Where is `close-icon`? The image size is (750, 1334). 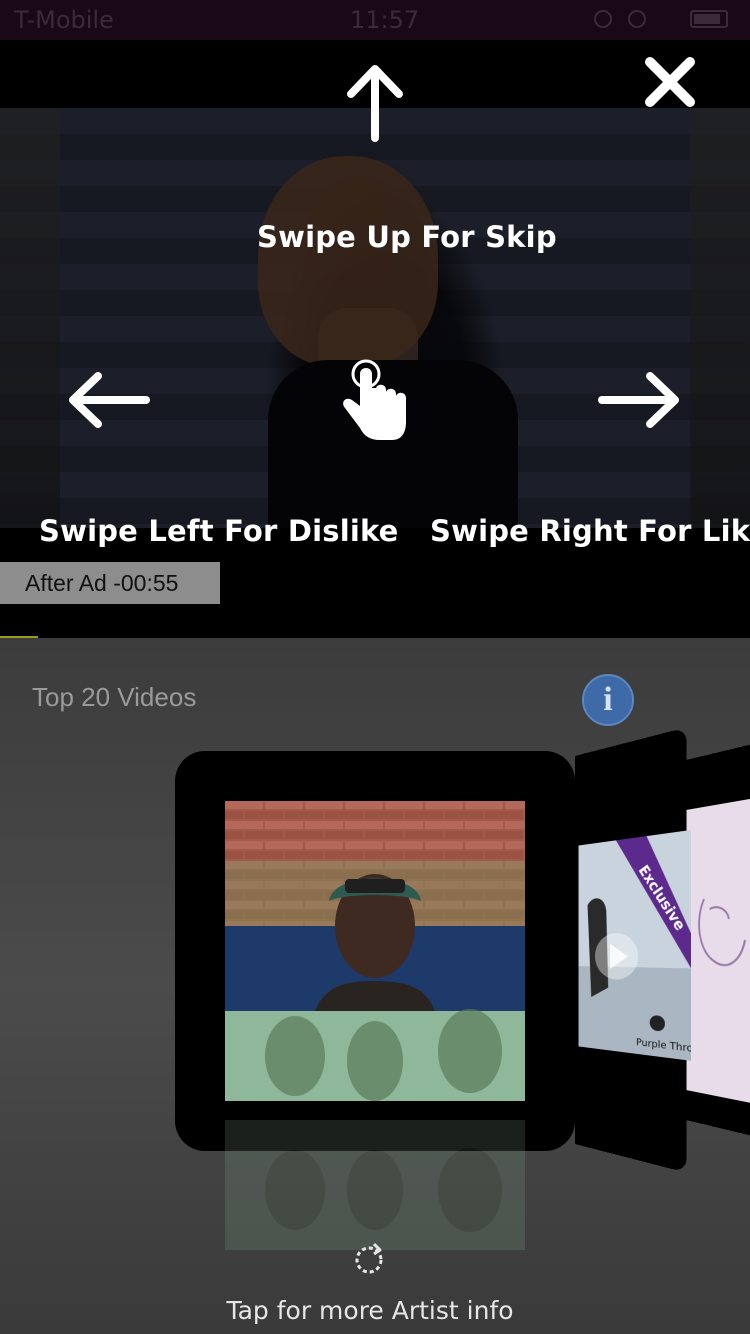
close-icon is located at coordinates (670, 82).